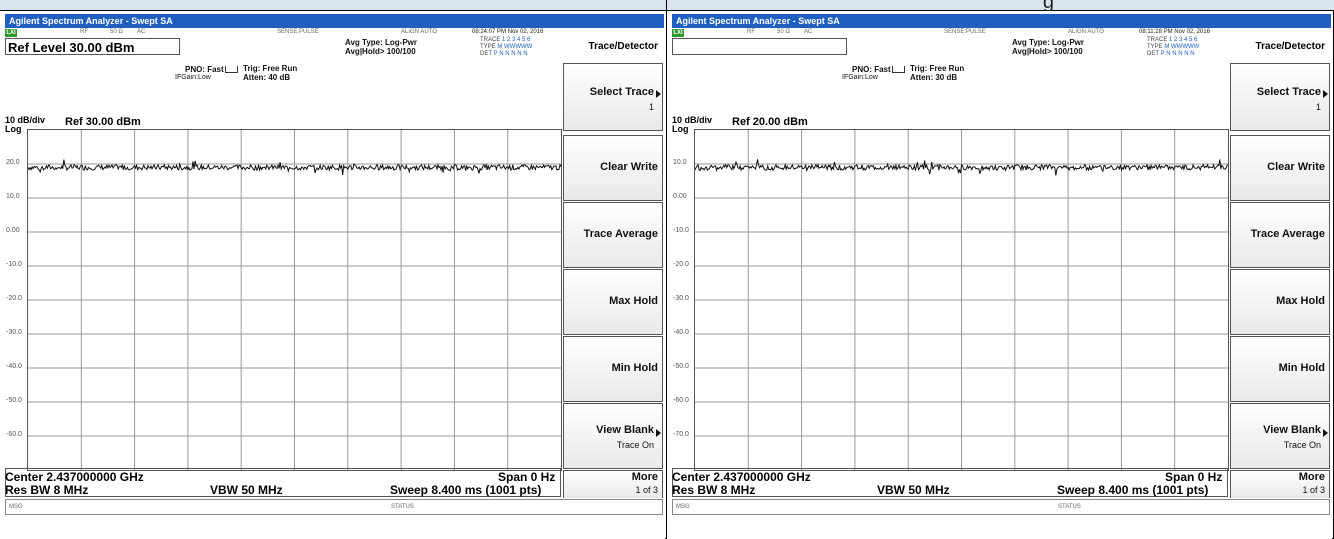 Image resolution: width=1334 pixels, height=539 pixels. What do you see at coordinates (527, 477) in the screenshot?
I see `span-value: Span 0 Hz` at bounding box center [527, 477].